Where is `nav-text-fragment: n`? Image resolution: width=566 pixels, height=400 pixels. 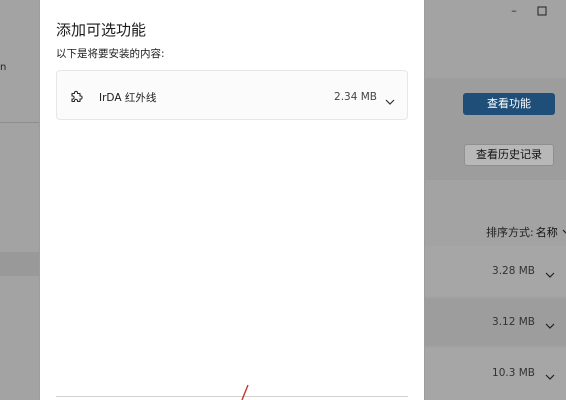 nav-text-fragment: n is located at coordinates (3, 67).